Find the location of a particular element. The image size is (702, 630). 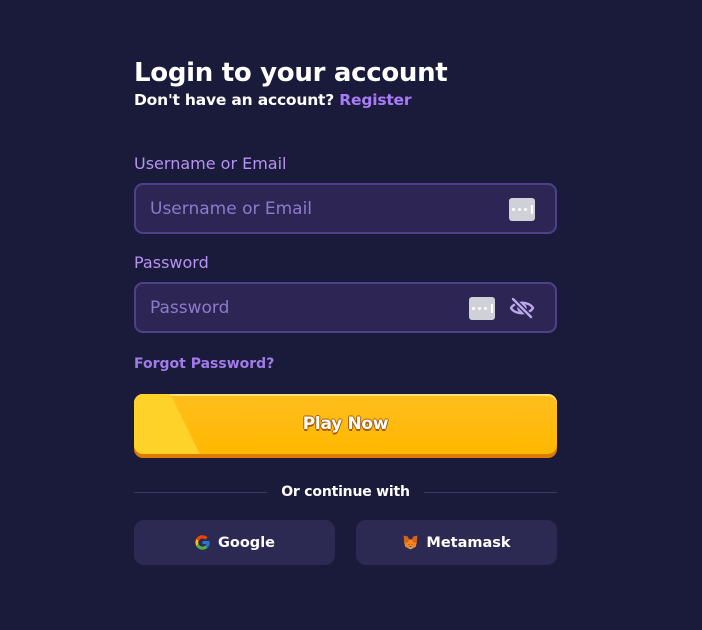

google-label: Google is located at coordinates (246, 542).